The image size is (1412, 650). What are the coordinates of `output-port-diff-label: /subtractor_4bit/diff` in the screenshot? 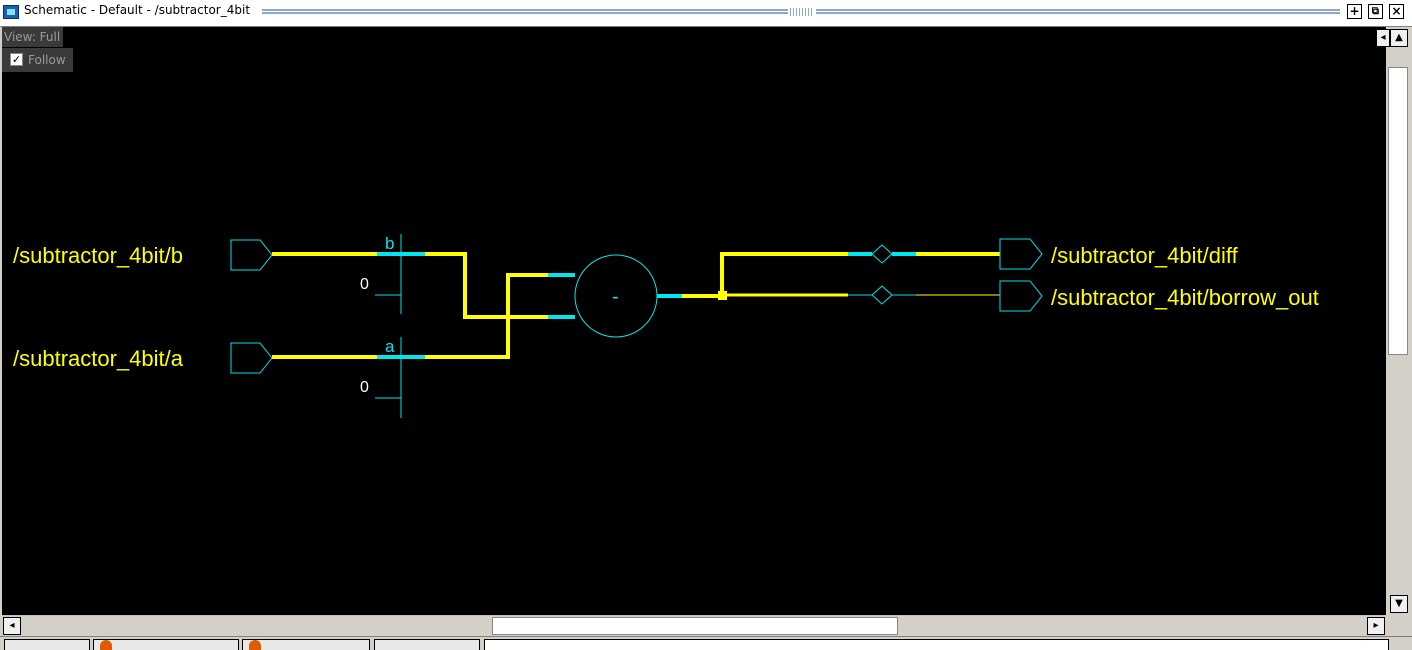 It's located at (1145, 255).